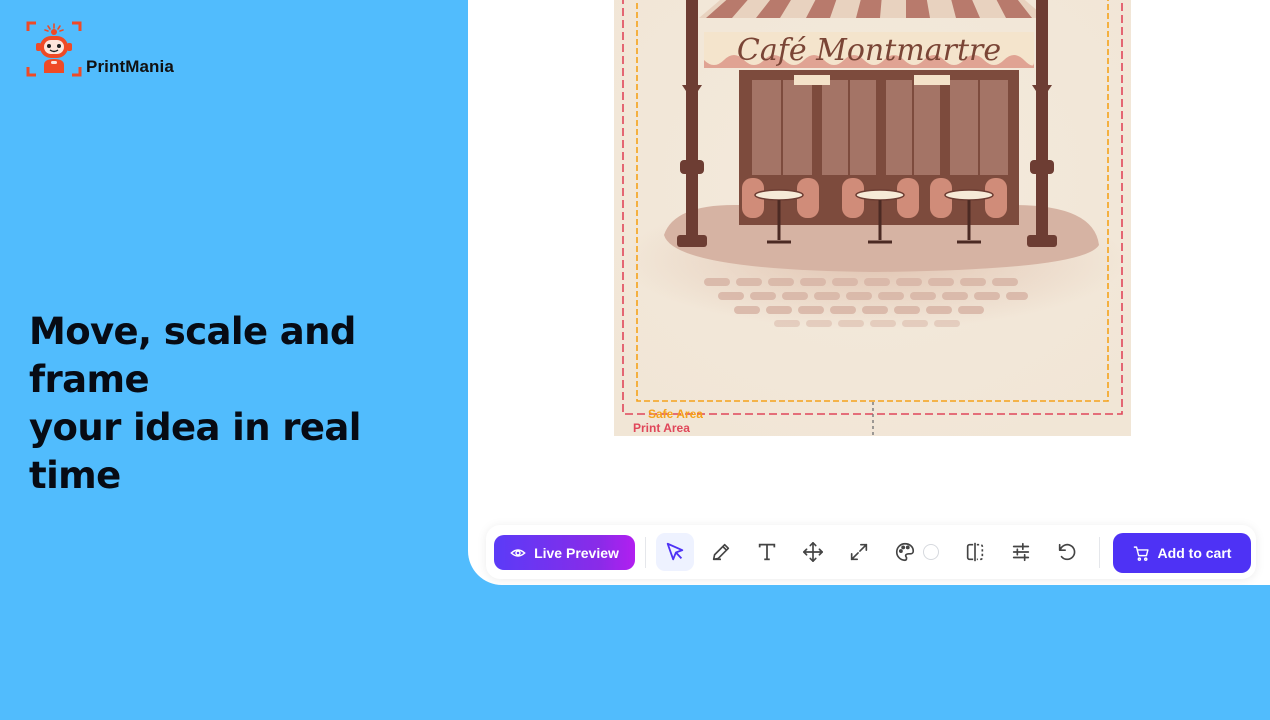  I want to click on color-swatch, so click(931, 552).